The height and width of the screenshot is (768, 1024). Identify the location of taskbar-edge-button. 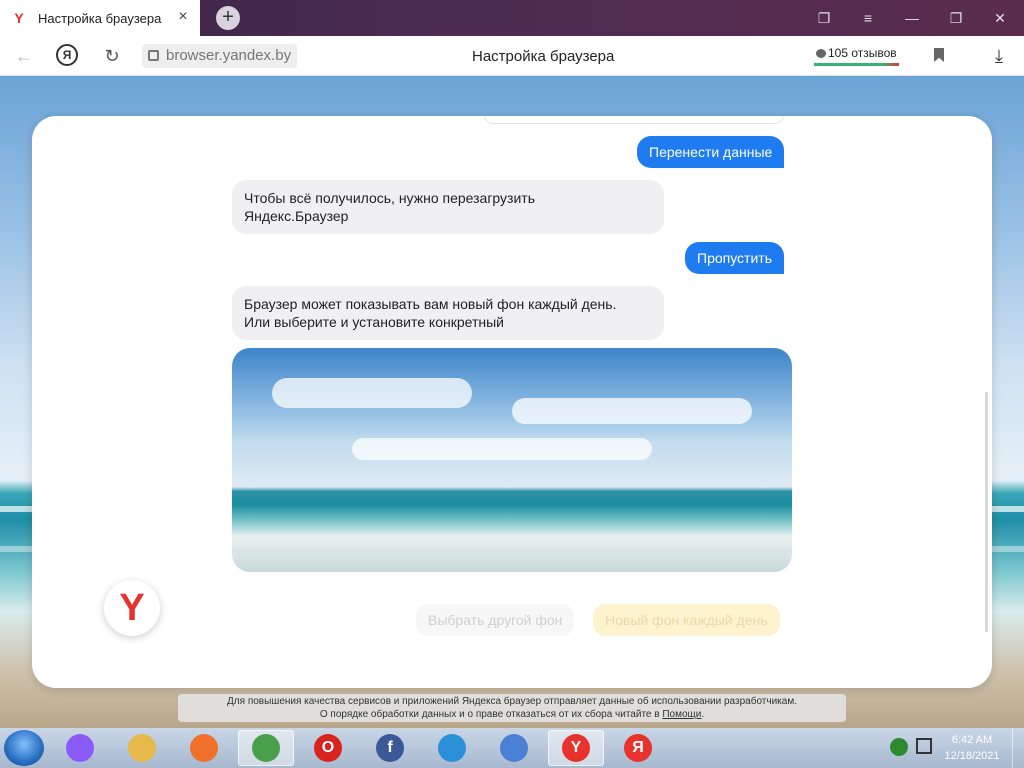
(452, 748).